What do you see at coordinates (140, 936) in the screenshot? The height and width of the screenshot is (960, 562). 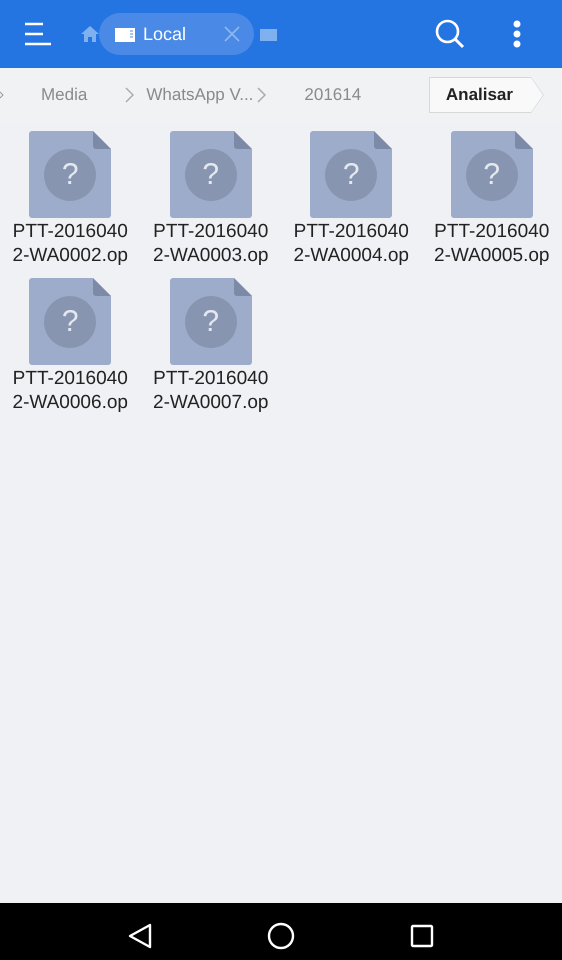 I see `back-icon` at bounding box center [140, 936].